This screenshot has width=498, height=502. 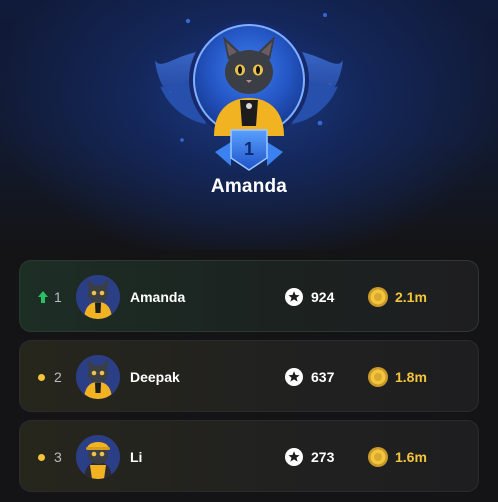 What do you see at coordinates (323, 297) in the screenshot?
I see `score-value: 924` at bounding box center [323, 297].